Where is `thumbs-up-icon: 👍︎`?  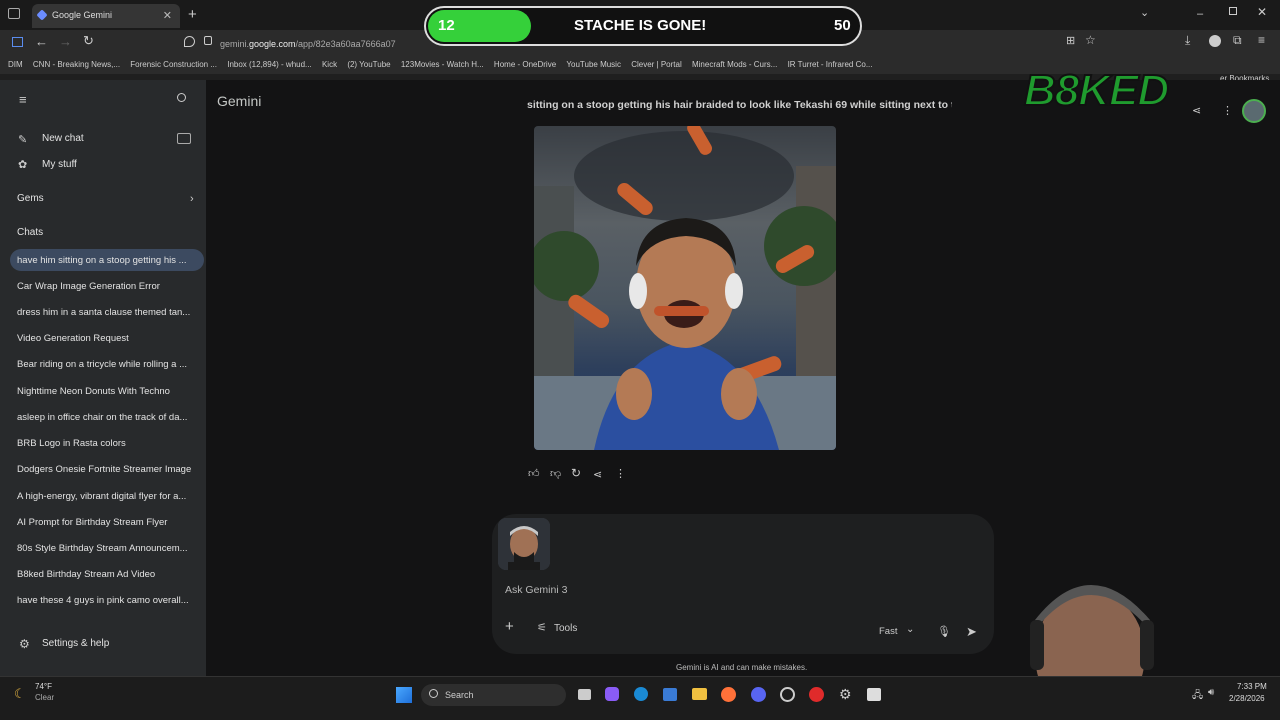
thumbs-up-icon: 👍︎ is located at coordinates (534, 473).